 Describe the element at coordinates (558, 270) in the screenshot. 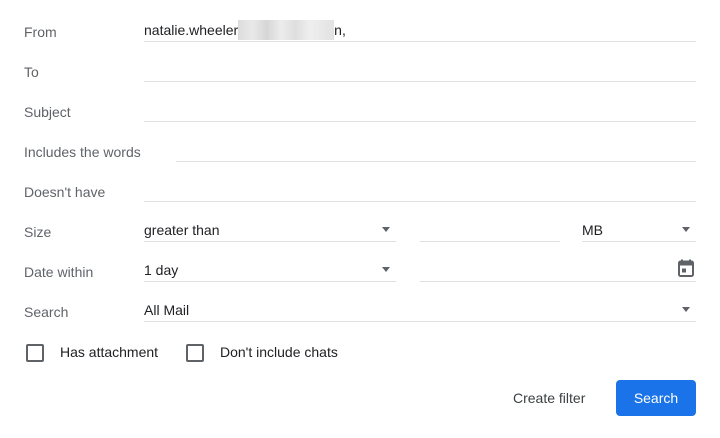

I see `date-input` at that location.